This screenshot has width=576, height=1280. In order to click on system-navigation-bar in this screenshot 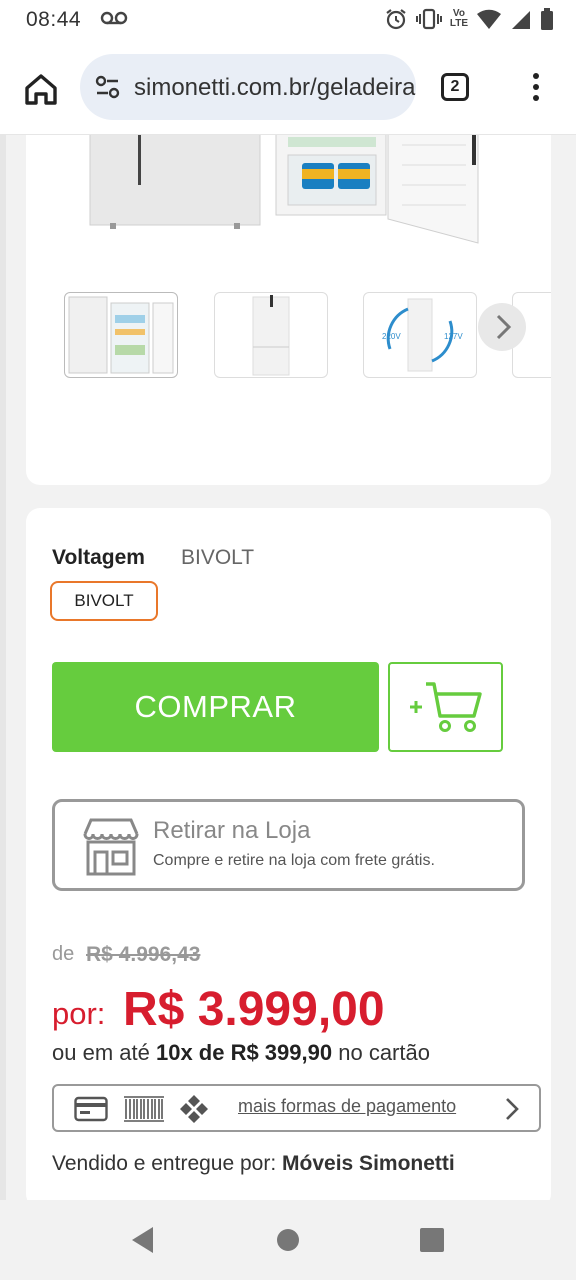, I will do `click(288, 1240)`.